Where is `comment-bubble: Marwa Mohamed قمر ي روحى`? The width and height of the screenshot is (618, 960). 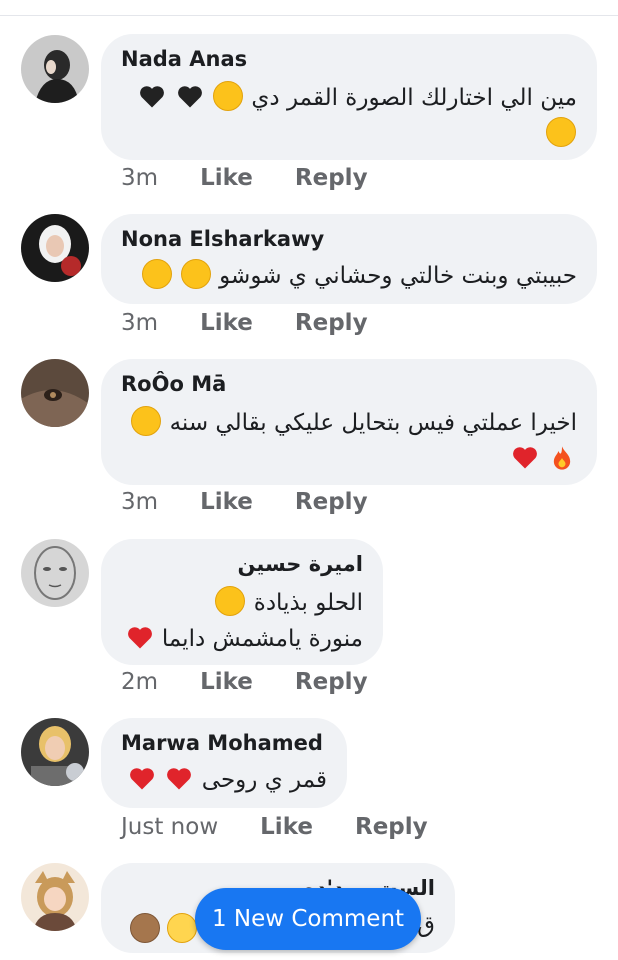
comment-bubble: Marwa Mohamed قمر ي روحى is located at coordinates (224, 763).